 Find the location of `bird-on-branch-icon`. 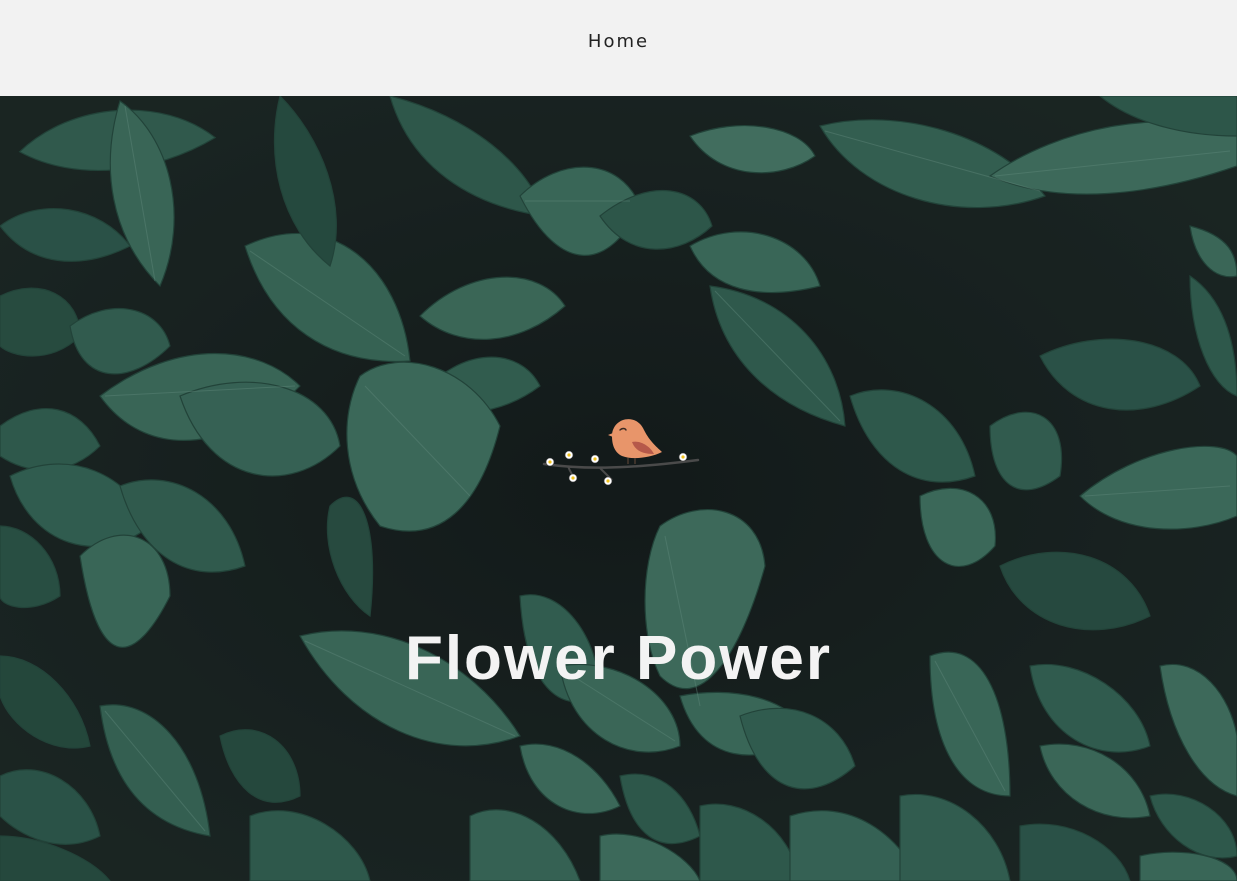

bird-on-branch-icon is located at coordinates (621, 452).